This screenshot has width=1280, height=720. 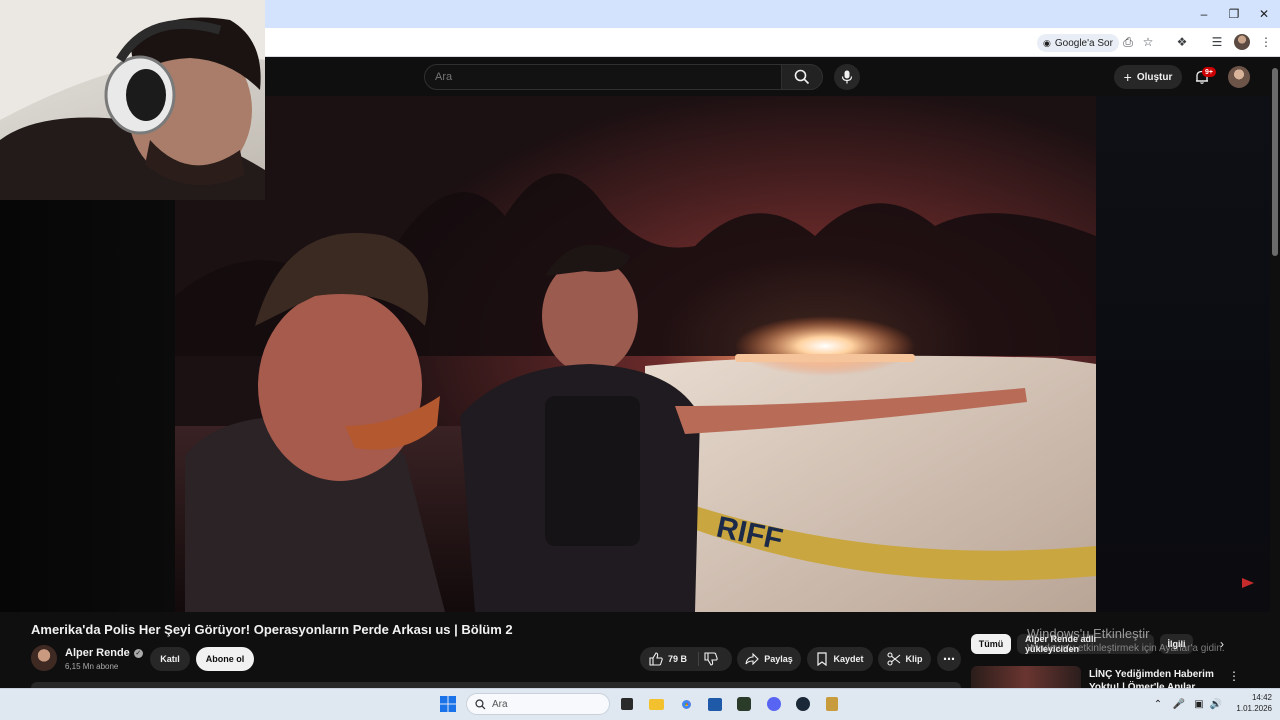 What do you see at coordinates (1199, 704) in the screenshot?
I see `tray-network-icon: ▣` at bounding box center [1199, 704].